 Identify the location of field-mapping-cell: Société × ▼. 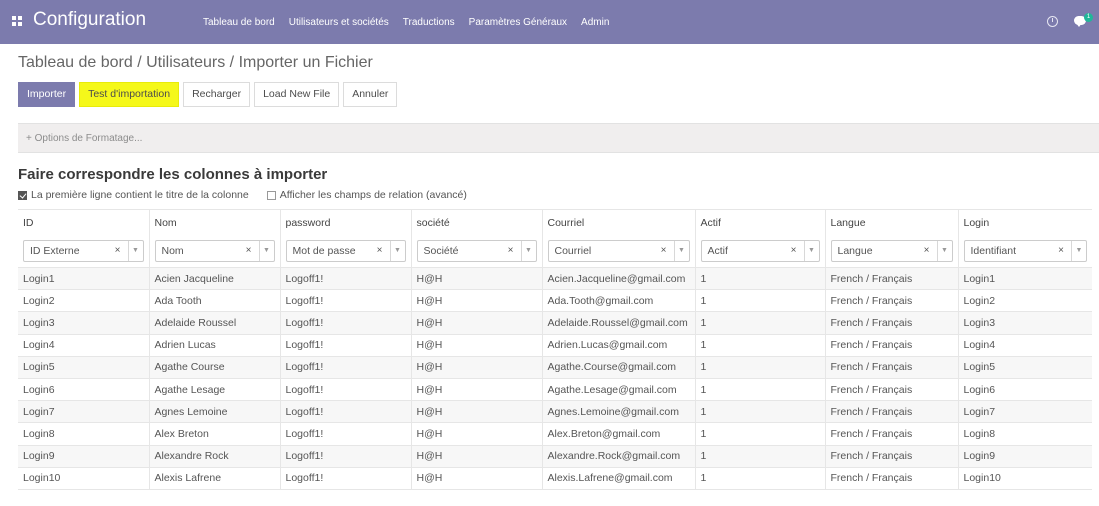
(477, 251).